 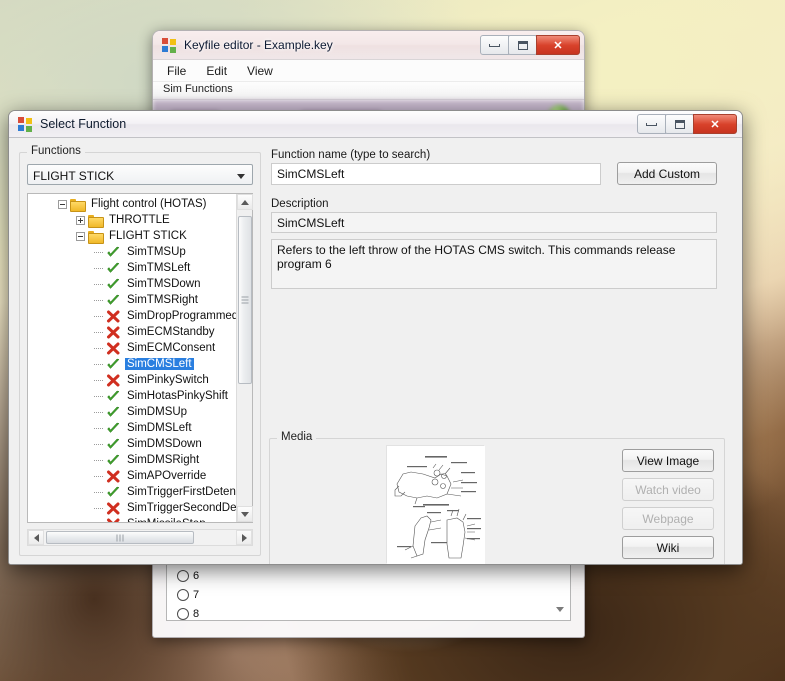 I want to click on dialog-window-buttons: ✕, so click(x=687, y=124).